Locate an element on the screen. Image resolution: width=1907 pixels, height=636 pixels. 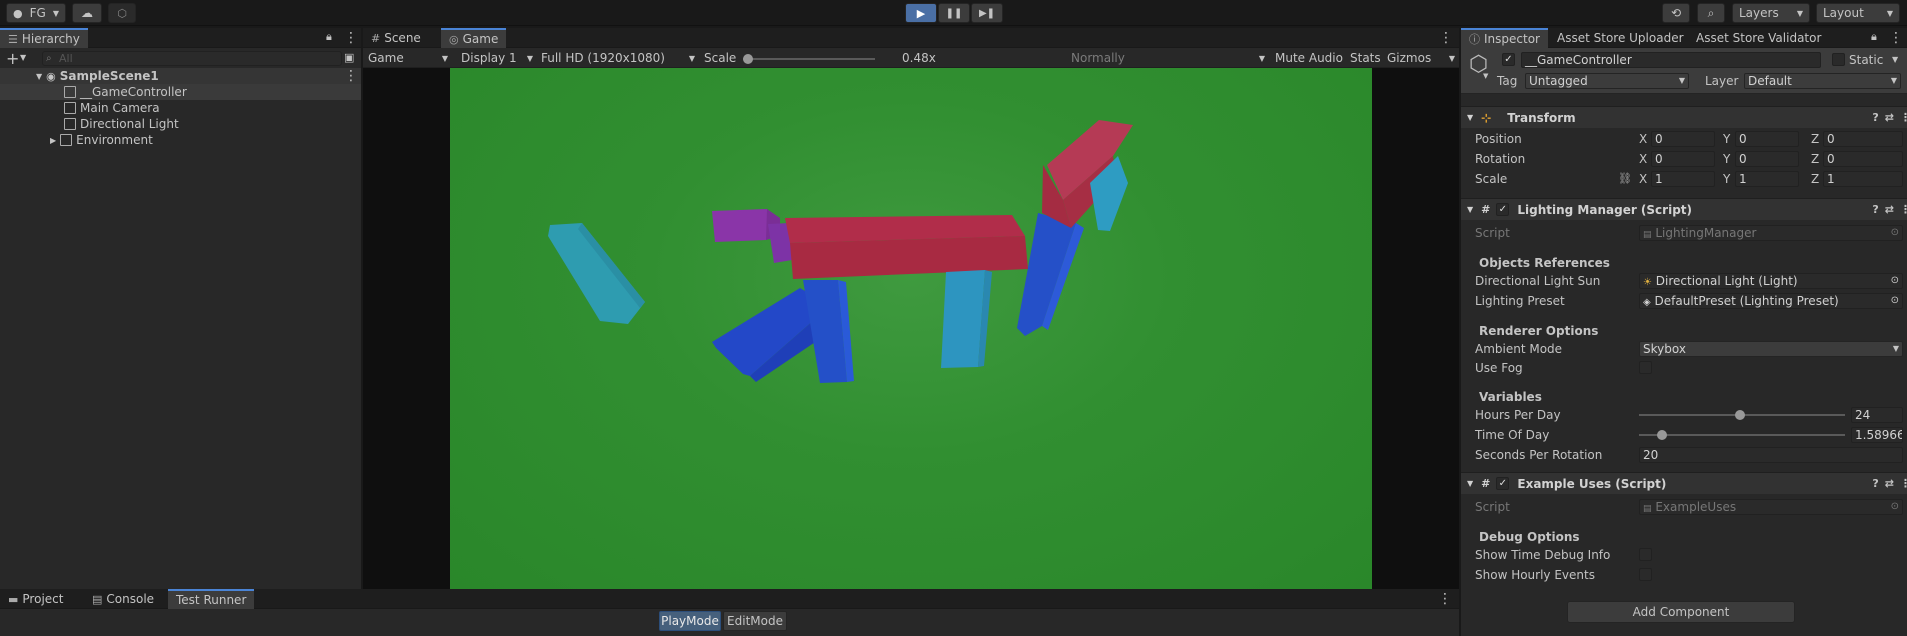
collab-button: ⬡ is located at coordinates (122, 13).